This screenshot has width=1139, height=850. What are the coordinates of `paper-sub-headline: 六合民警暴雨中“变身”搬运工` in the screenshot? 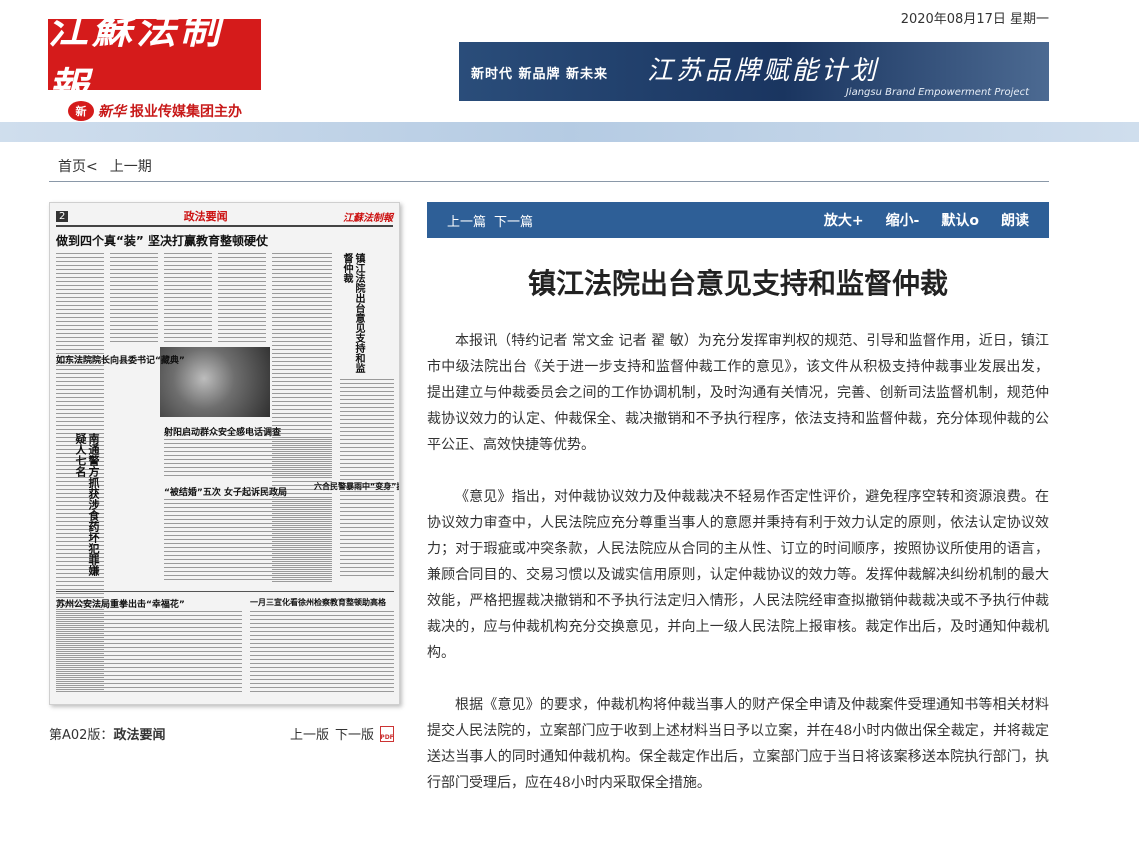 It's located at (356, 486).